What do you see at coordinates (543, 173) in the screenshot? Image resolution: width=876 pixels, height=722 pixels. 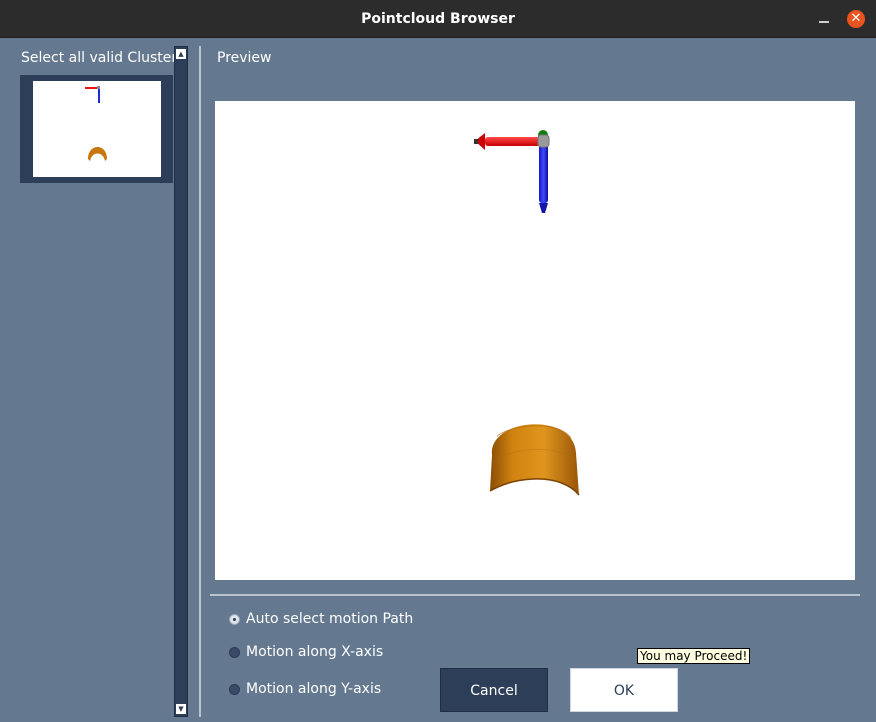 I see `y-axis-arrow` at bounding box center [543, 173].